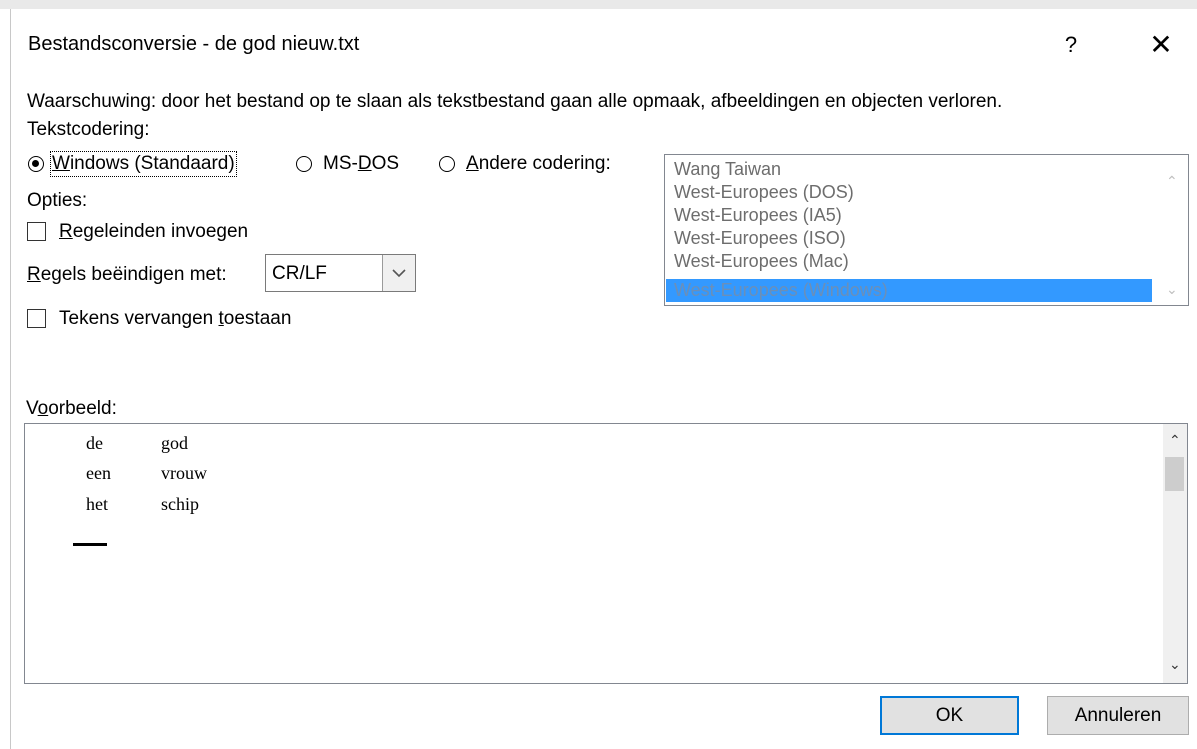  I want to click on preview-scrollbar: ⌃ ⌄, so click(1175, 553).